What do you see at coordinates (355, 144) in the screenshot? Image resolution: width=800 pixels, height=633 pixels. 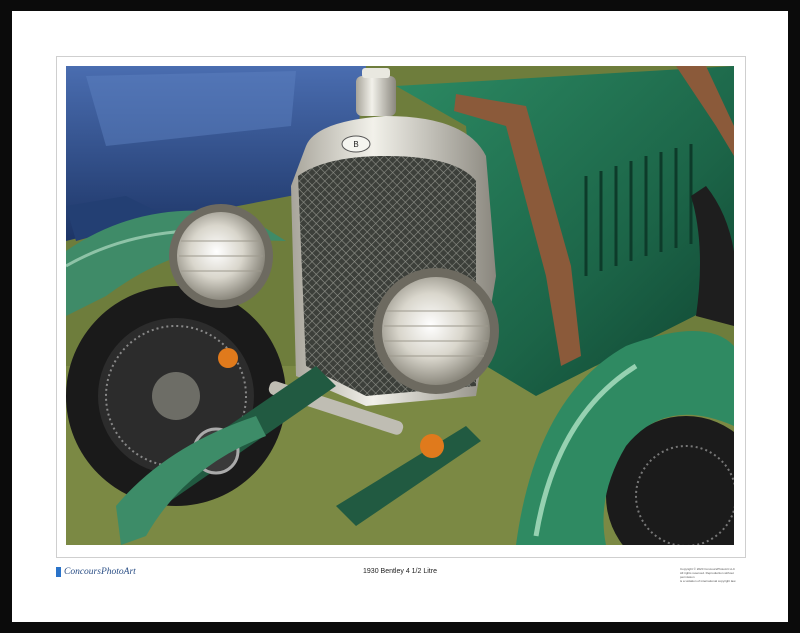 I see `svg-text: B` at bounding box center [355, 144].